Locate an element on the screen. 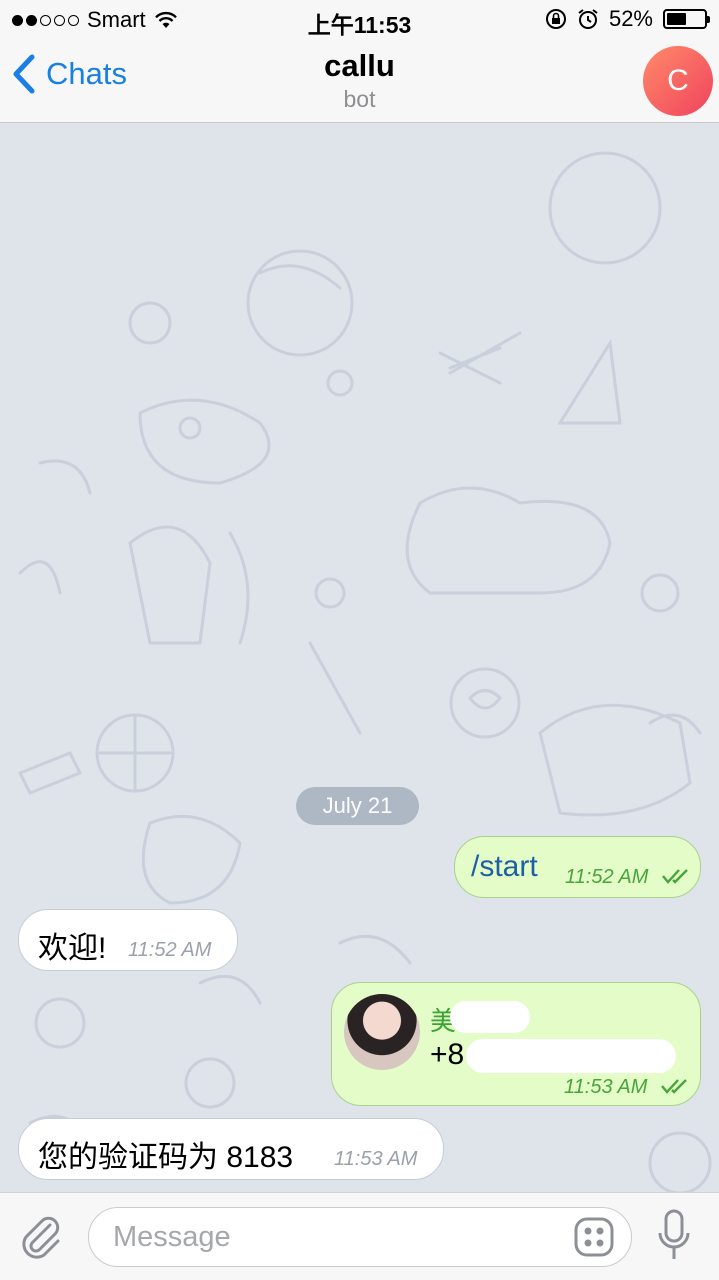 The height and width of the screenshot is (1280, 719). paperclip-icon is located at coordinates (41, 1237).